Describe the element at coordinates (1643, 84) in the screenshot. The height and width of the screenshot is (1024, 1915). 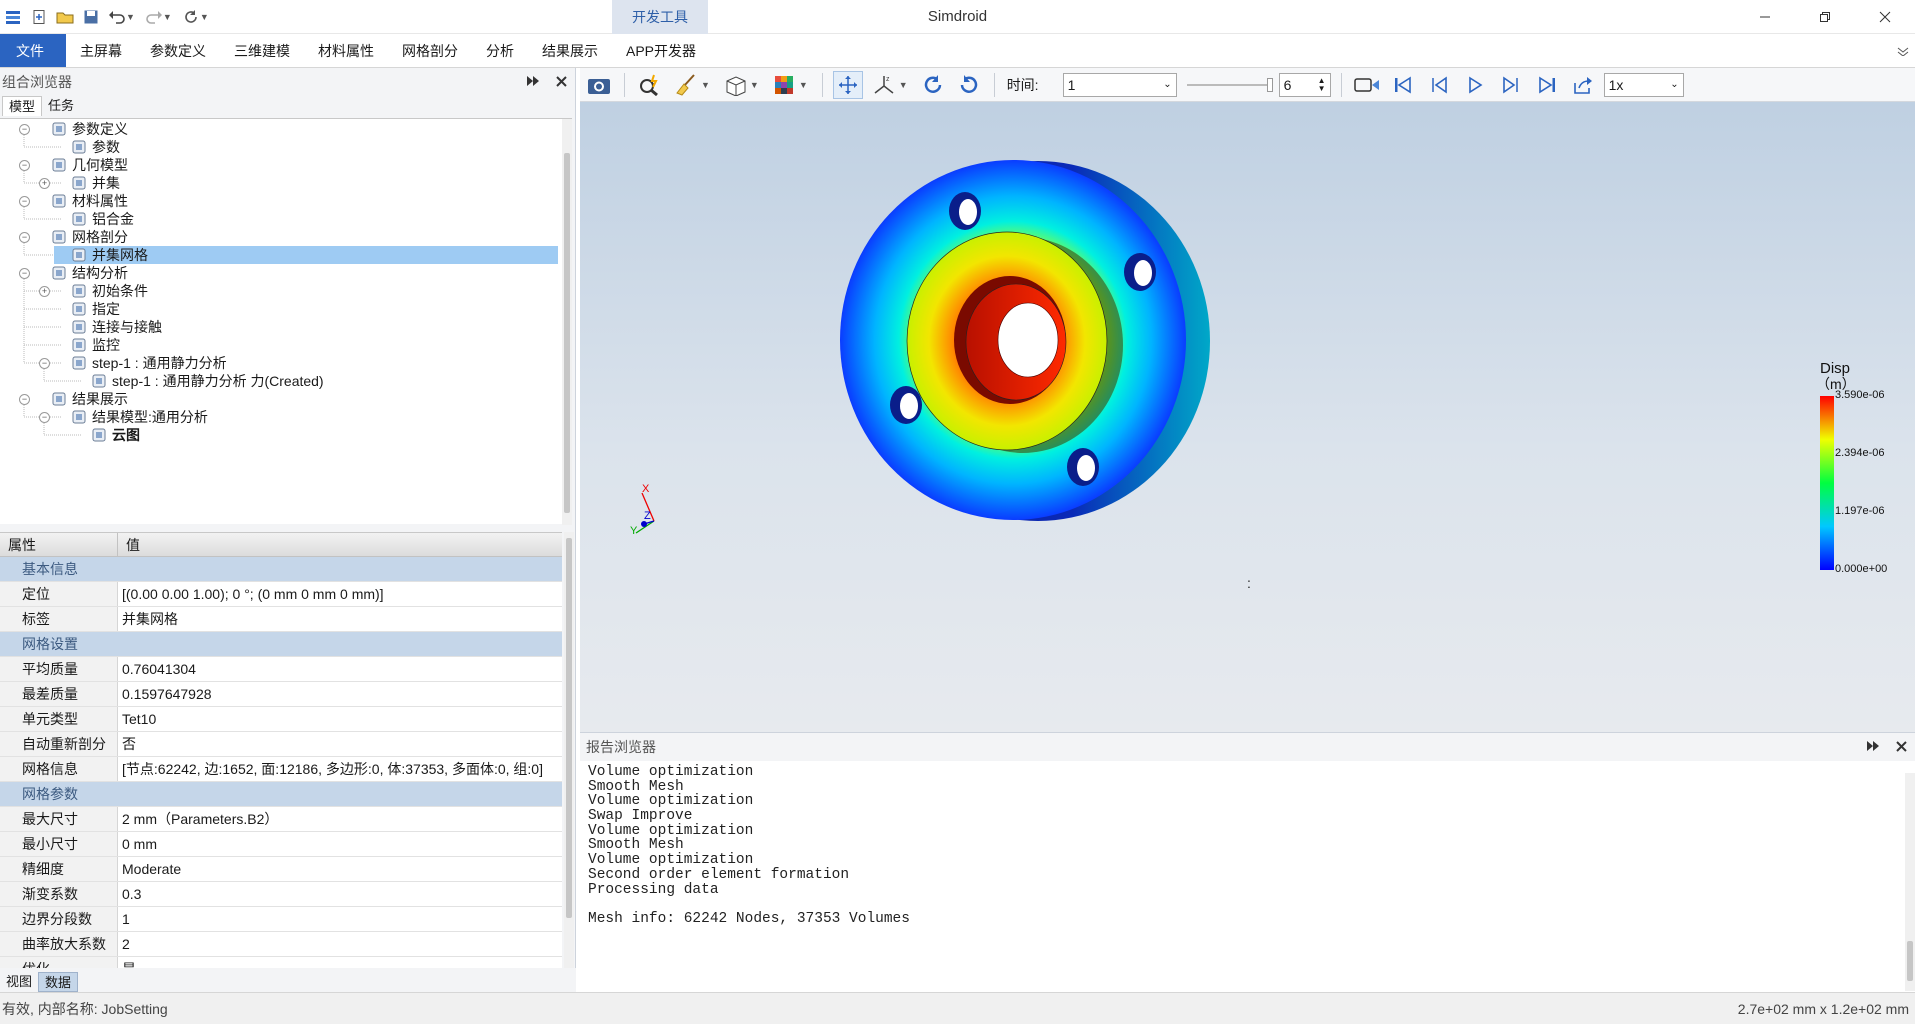
I see `speed-select: 1x ⌄` at that location.